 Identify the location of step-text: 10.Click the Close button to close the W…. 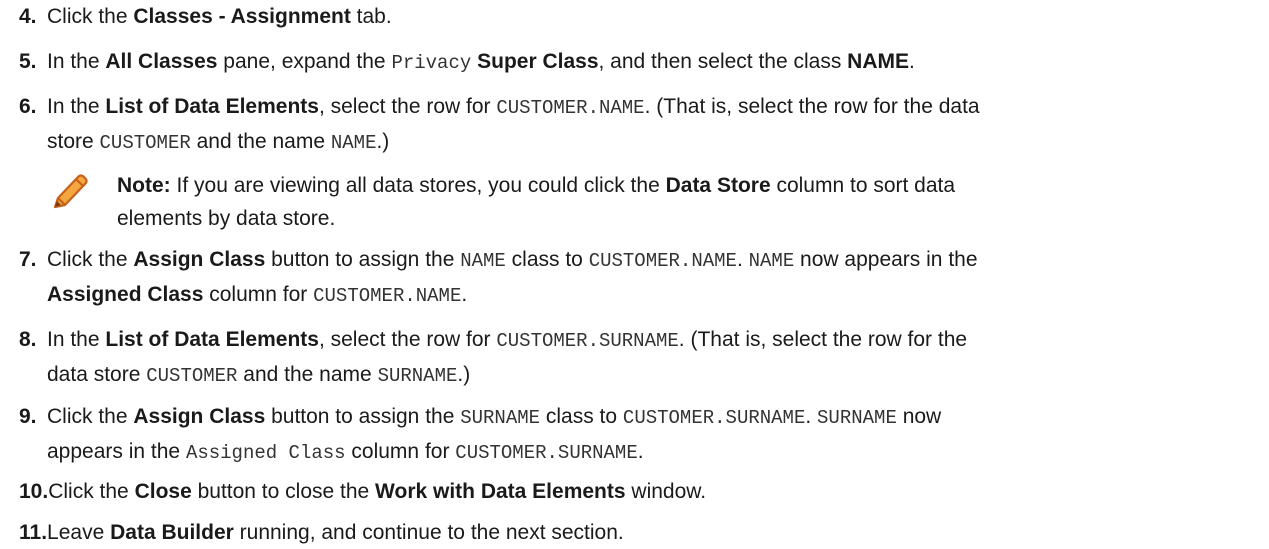
(363, 491).